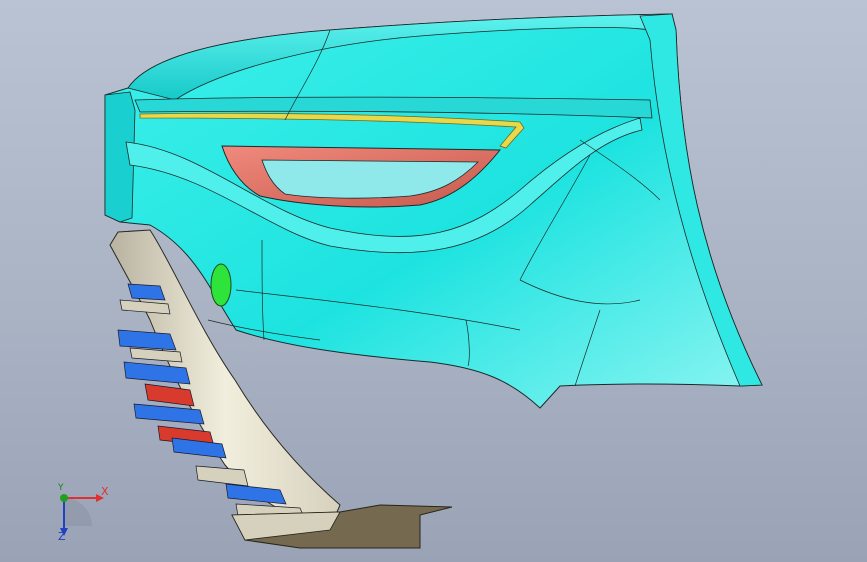  What do you see at coordinates (105, 491) in the screenshot?
I see `x-axis-label: X` at bounding box center [105, 491].